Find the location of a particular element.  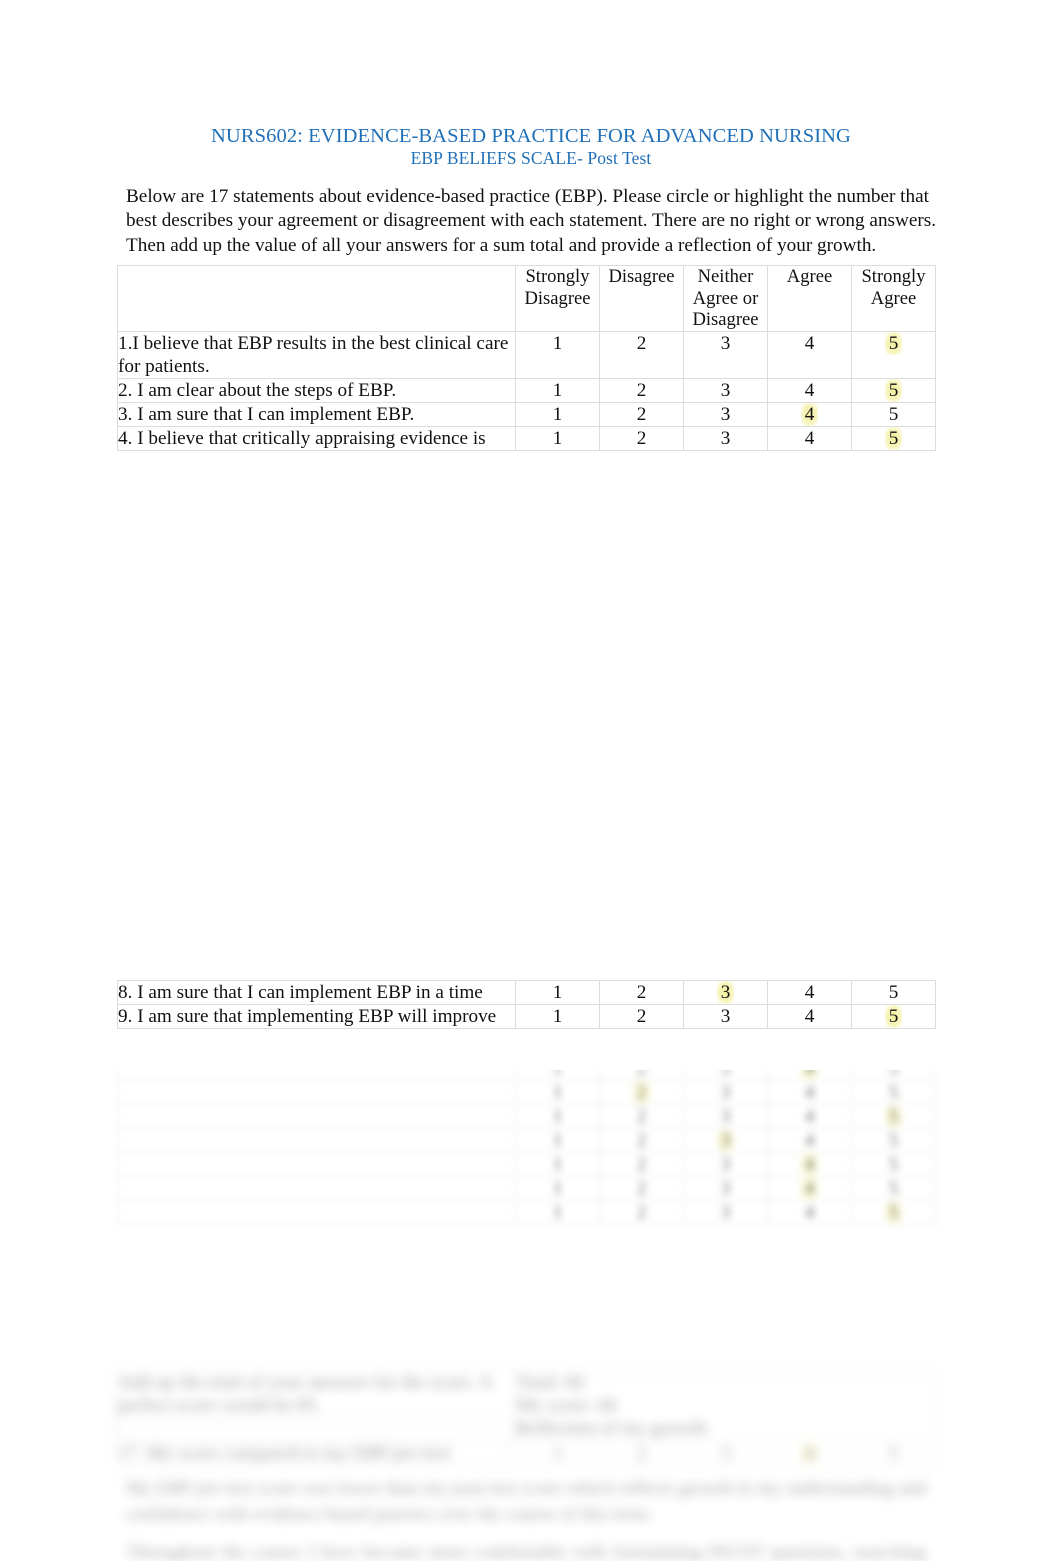

selected-value: 3 is located at coordinates (725, 992).